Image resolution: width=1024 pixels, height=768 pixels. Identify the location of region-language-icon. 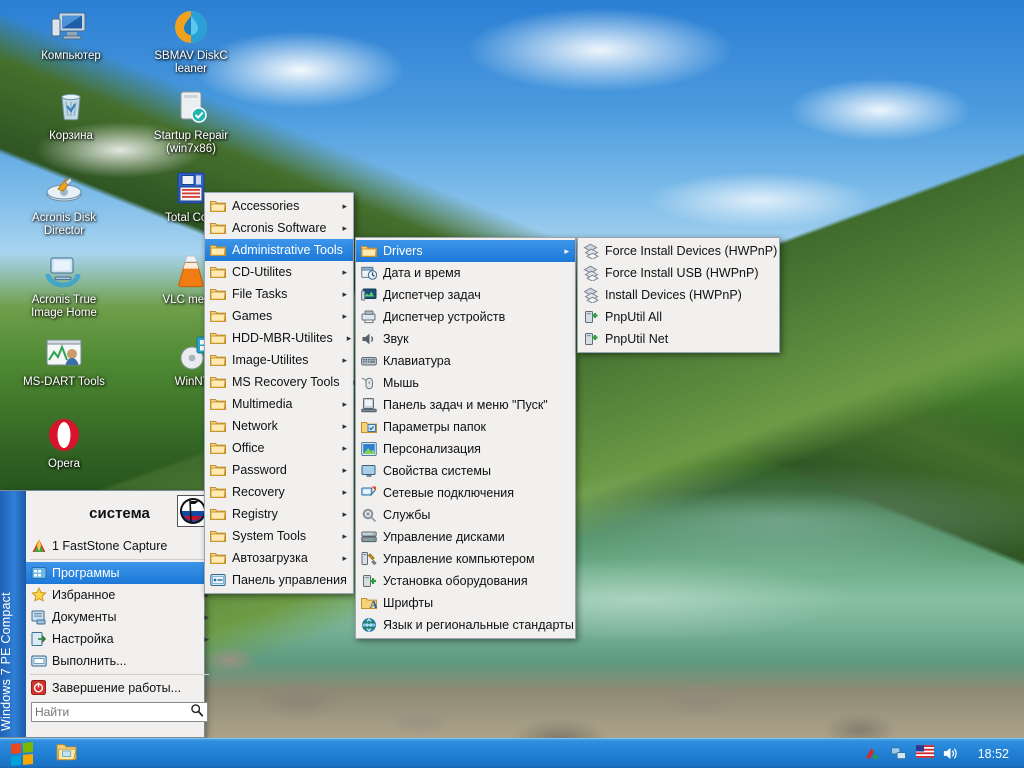
(369, 625).